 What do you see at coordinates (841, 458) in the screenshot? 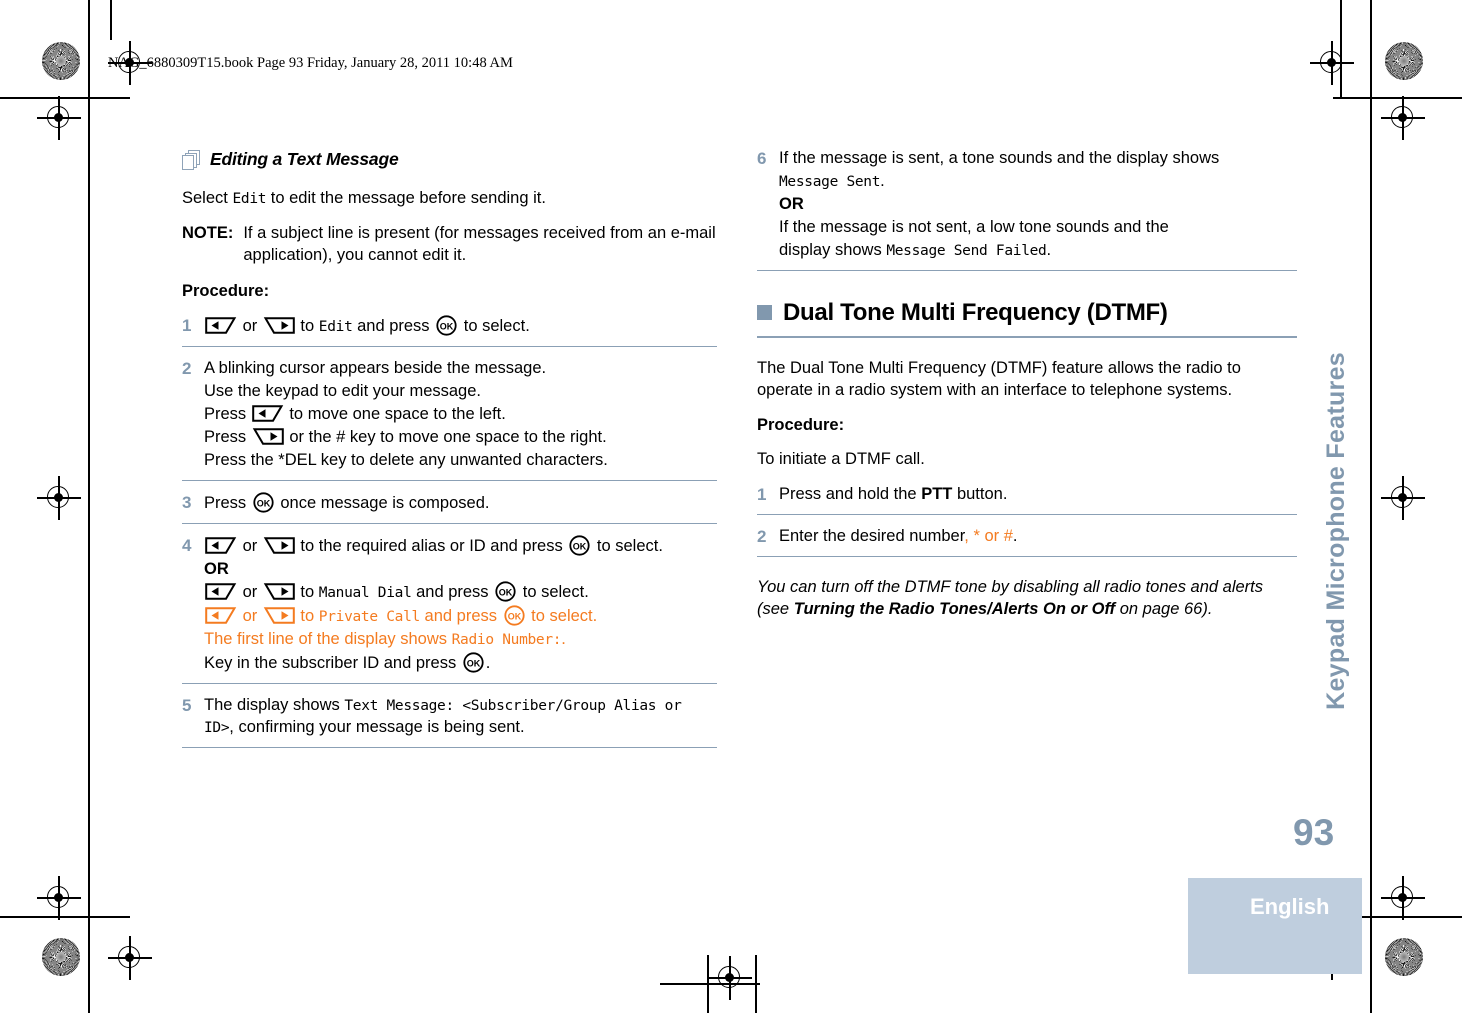
I see `procedure-intro: To initiate a DTMF call.` at bounding box center [841, 458].